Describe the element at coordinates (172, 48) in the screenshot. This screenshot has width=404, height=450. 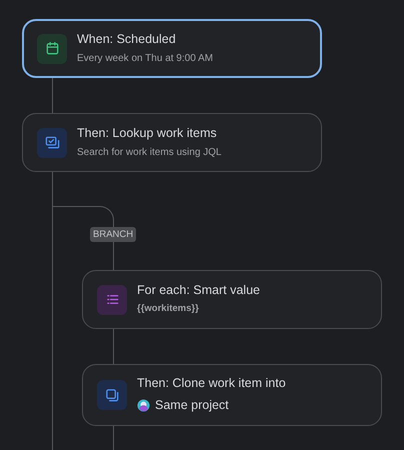
I see `rule-card: When: Scheduled Every week on Thu at 9:00 AM` at that location.